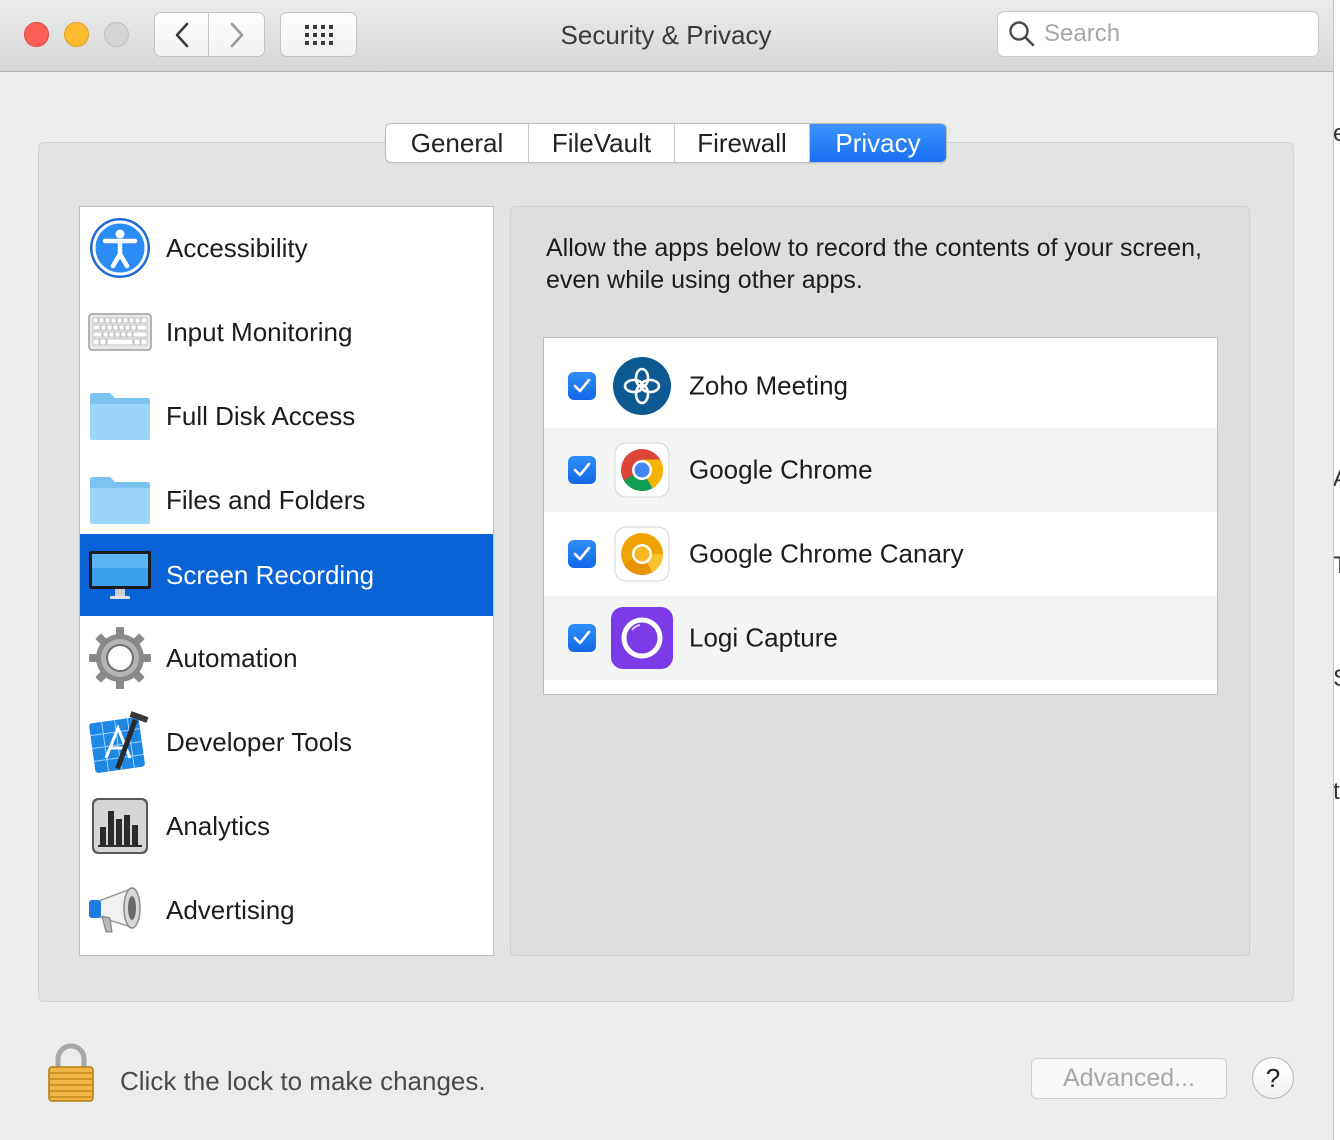 The height and width of the screenshot is (1140, 1340). Describe the element at coordinates (259, 741) in the screenshot. I see `category-label: Developer Tools` at that location.